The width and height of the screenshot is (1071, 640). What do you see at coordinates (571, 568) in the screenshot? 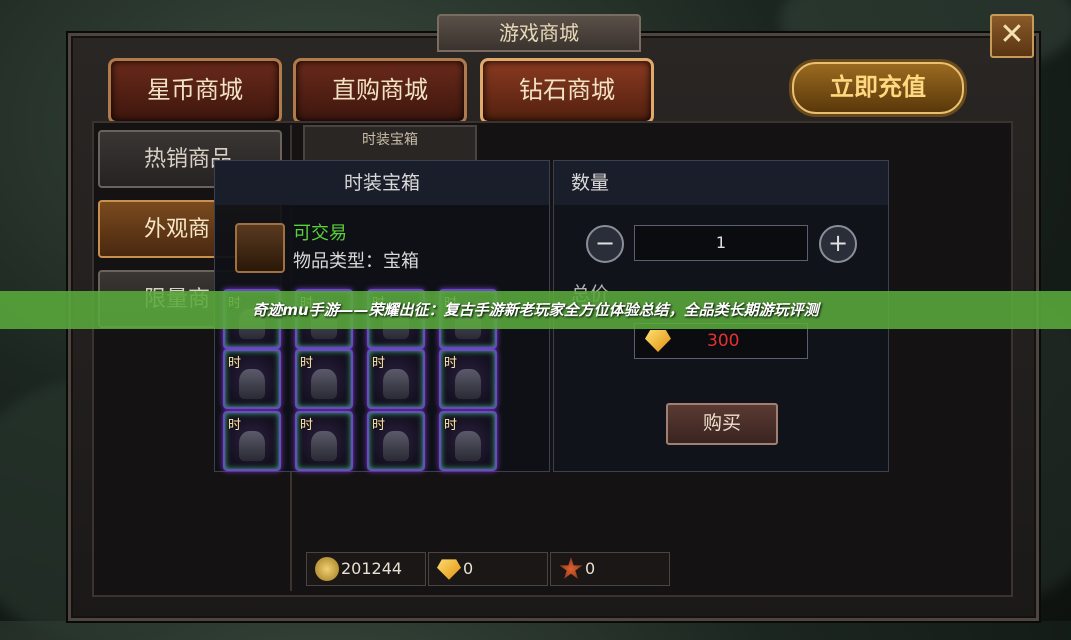
I see `honor-badge-icon` at bounding box center [571, 568].